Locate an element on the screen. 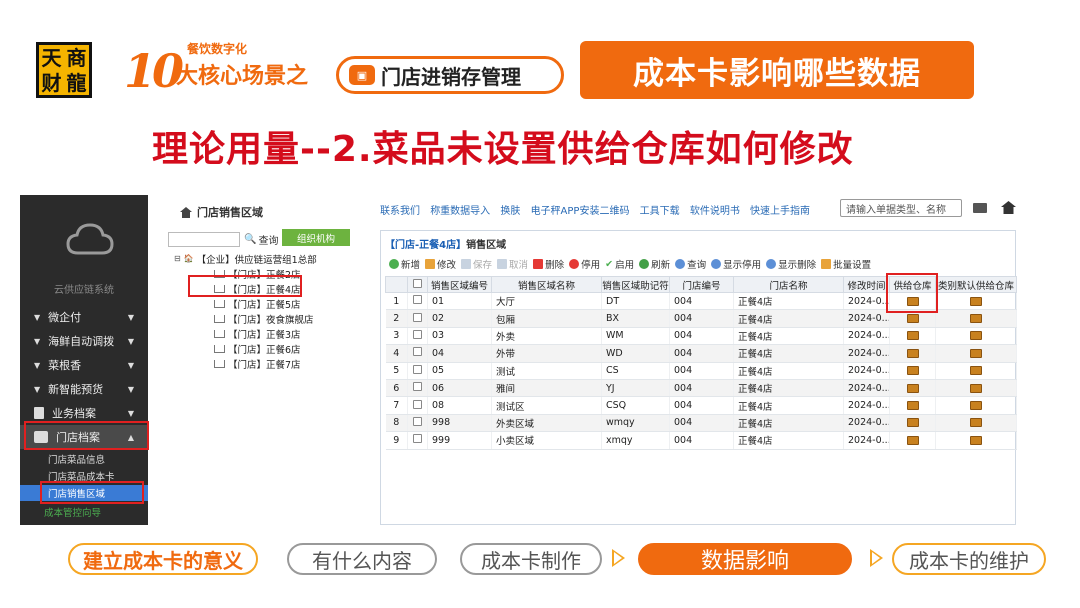  link-manual: 软件说明书 is located at coordinates (715, 211).